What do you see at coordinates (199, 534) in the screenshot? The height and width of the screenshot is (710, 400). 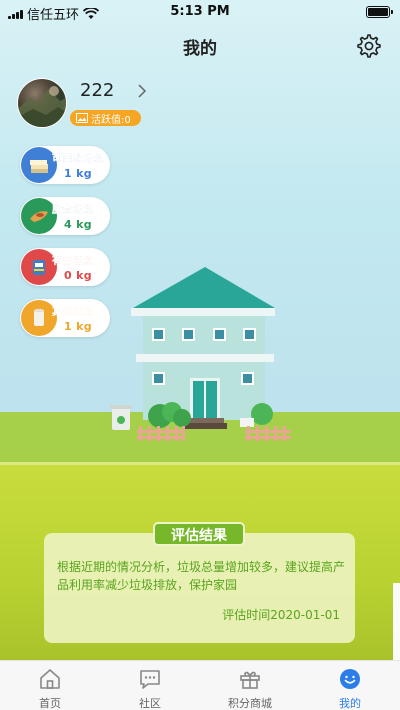 I see `evaluation-title: 评估结果` at bounding box center [199, 534].